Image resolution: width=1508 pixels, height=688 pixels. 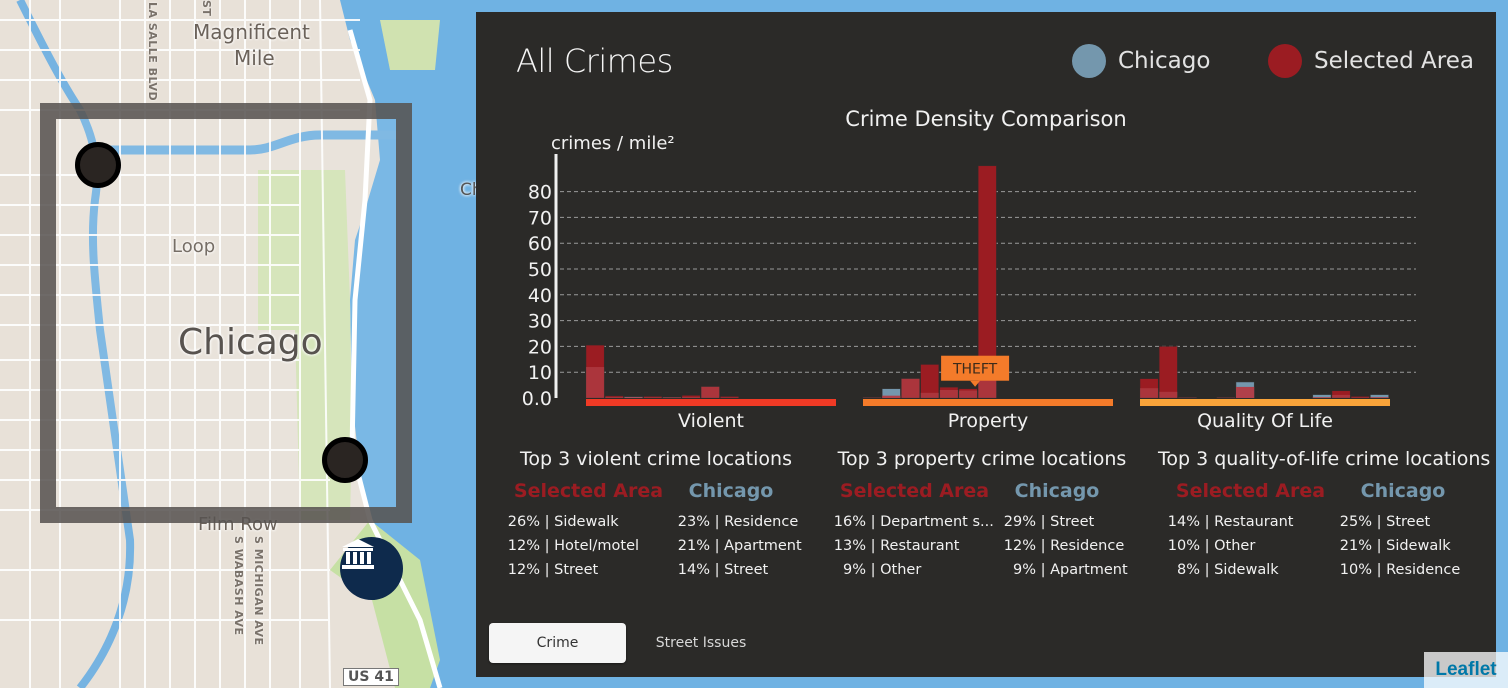 I want to click on street-label-s-michigan: S MICHIGAN AVE, so click(x=258, y=591).